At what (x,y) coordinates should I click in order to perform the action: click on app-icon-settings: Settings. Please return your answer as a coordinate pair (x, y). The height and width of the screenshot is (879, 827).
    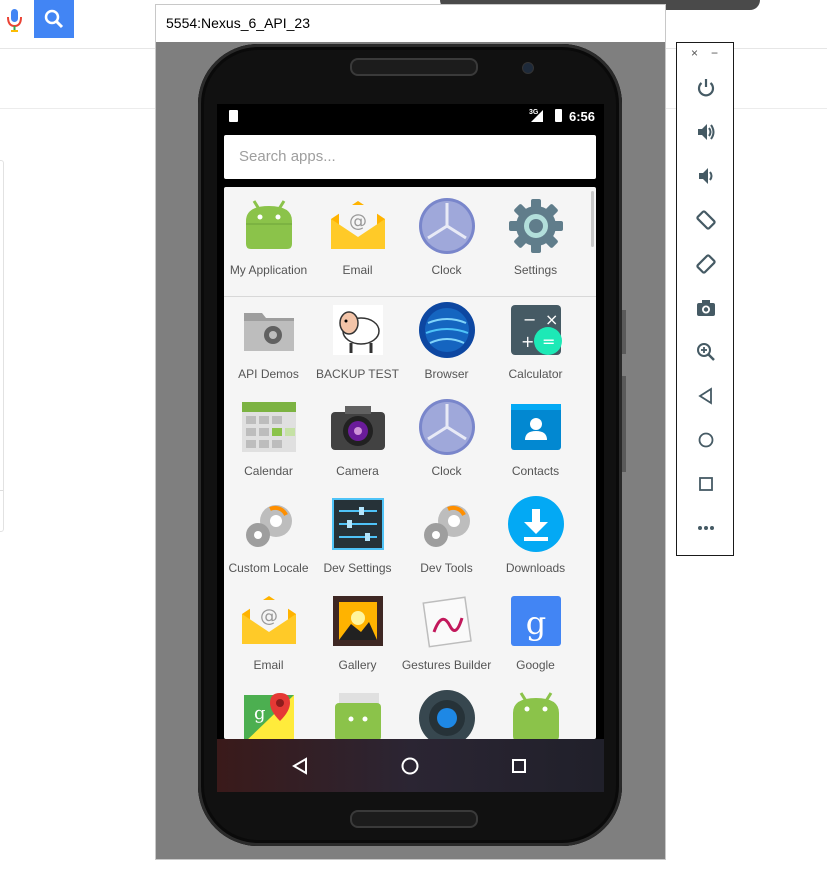
    Looking at the image, I should click on (535, 245).